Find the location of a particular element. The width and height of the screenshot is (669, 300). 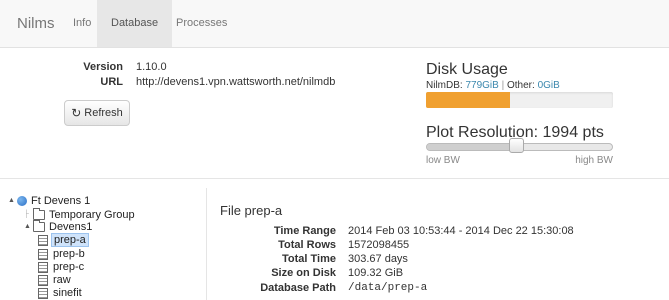

low-bw-label: low BW is located at coordinates (443, 160).